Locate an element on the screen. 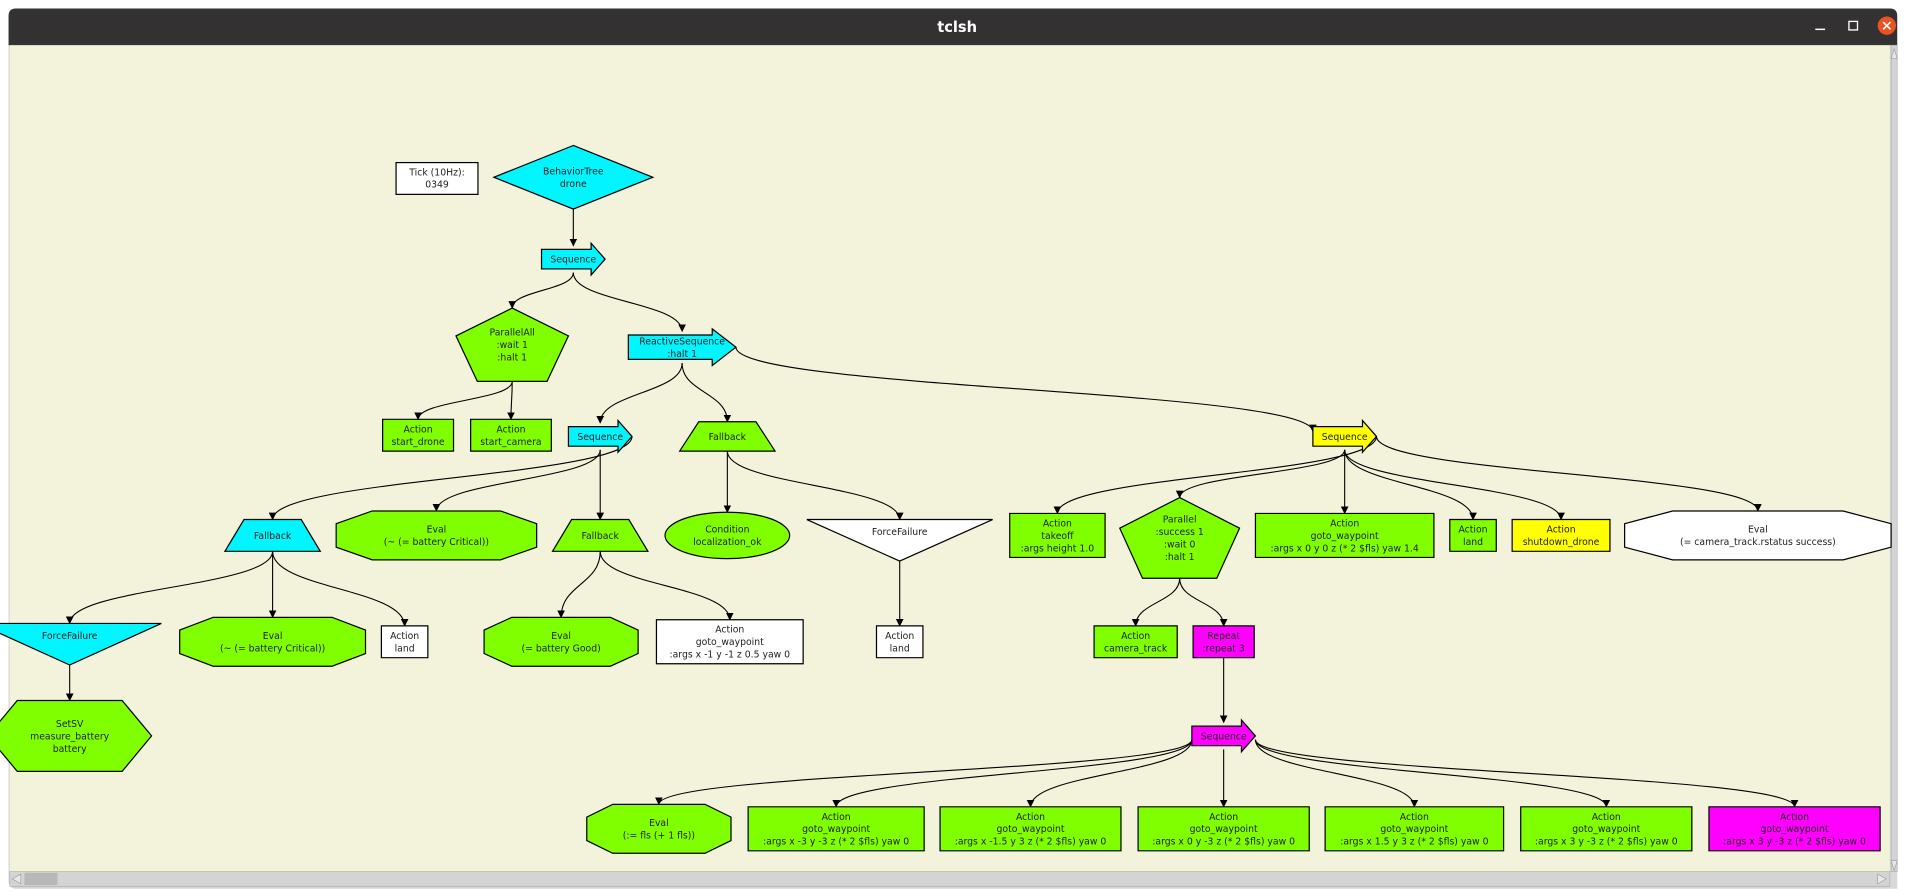  node-label: localization_ok is located at coordinates (727, 542).